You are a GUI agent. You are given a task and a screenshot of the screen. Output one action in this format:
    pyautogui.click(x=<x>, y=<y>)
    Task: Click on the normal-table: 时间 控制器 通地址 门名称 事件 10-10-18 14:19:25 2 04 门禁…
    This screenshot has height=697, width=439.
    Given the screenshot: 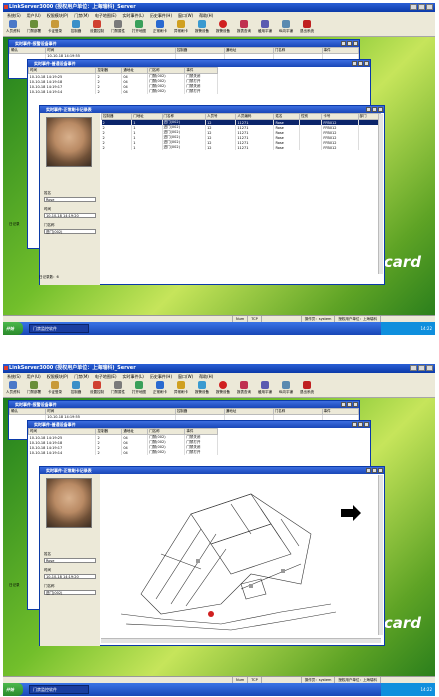 What is the action you would take?
    pyautogui.click(x=122, y=80)
    